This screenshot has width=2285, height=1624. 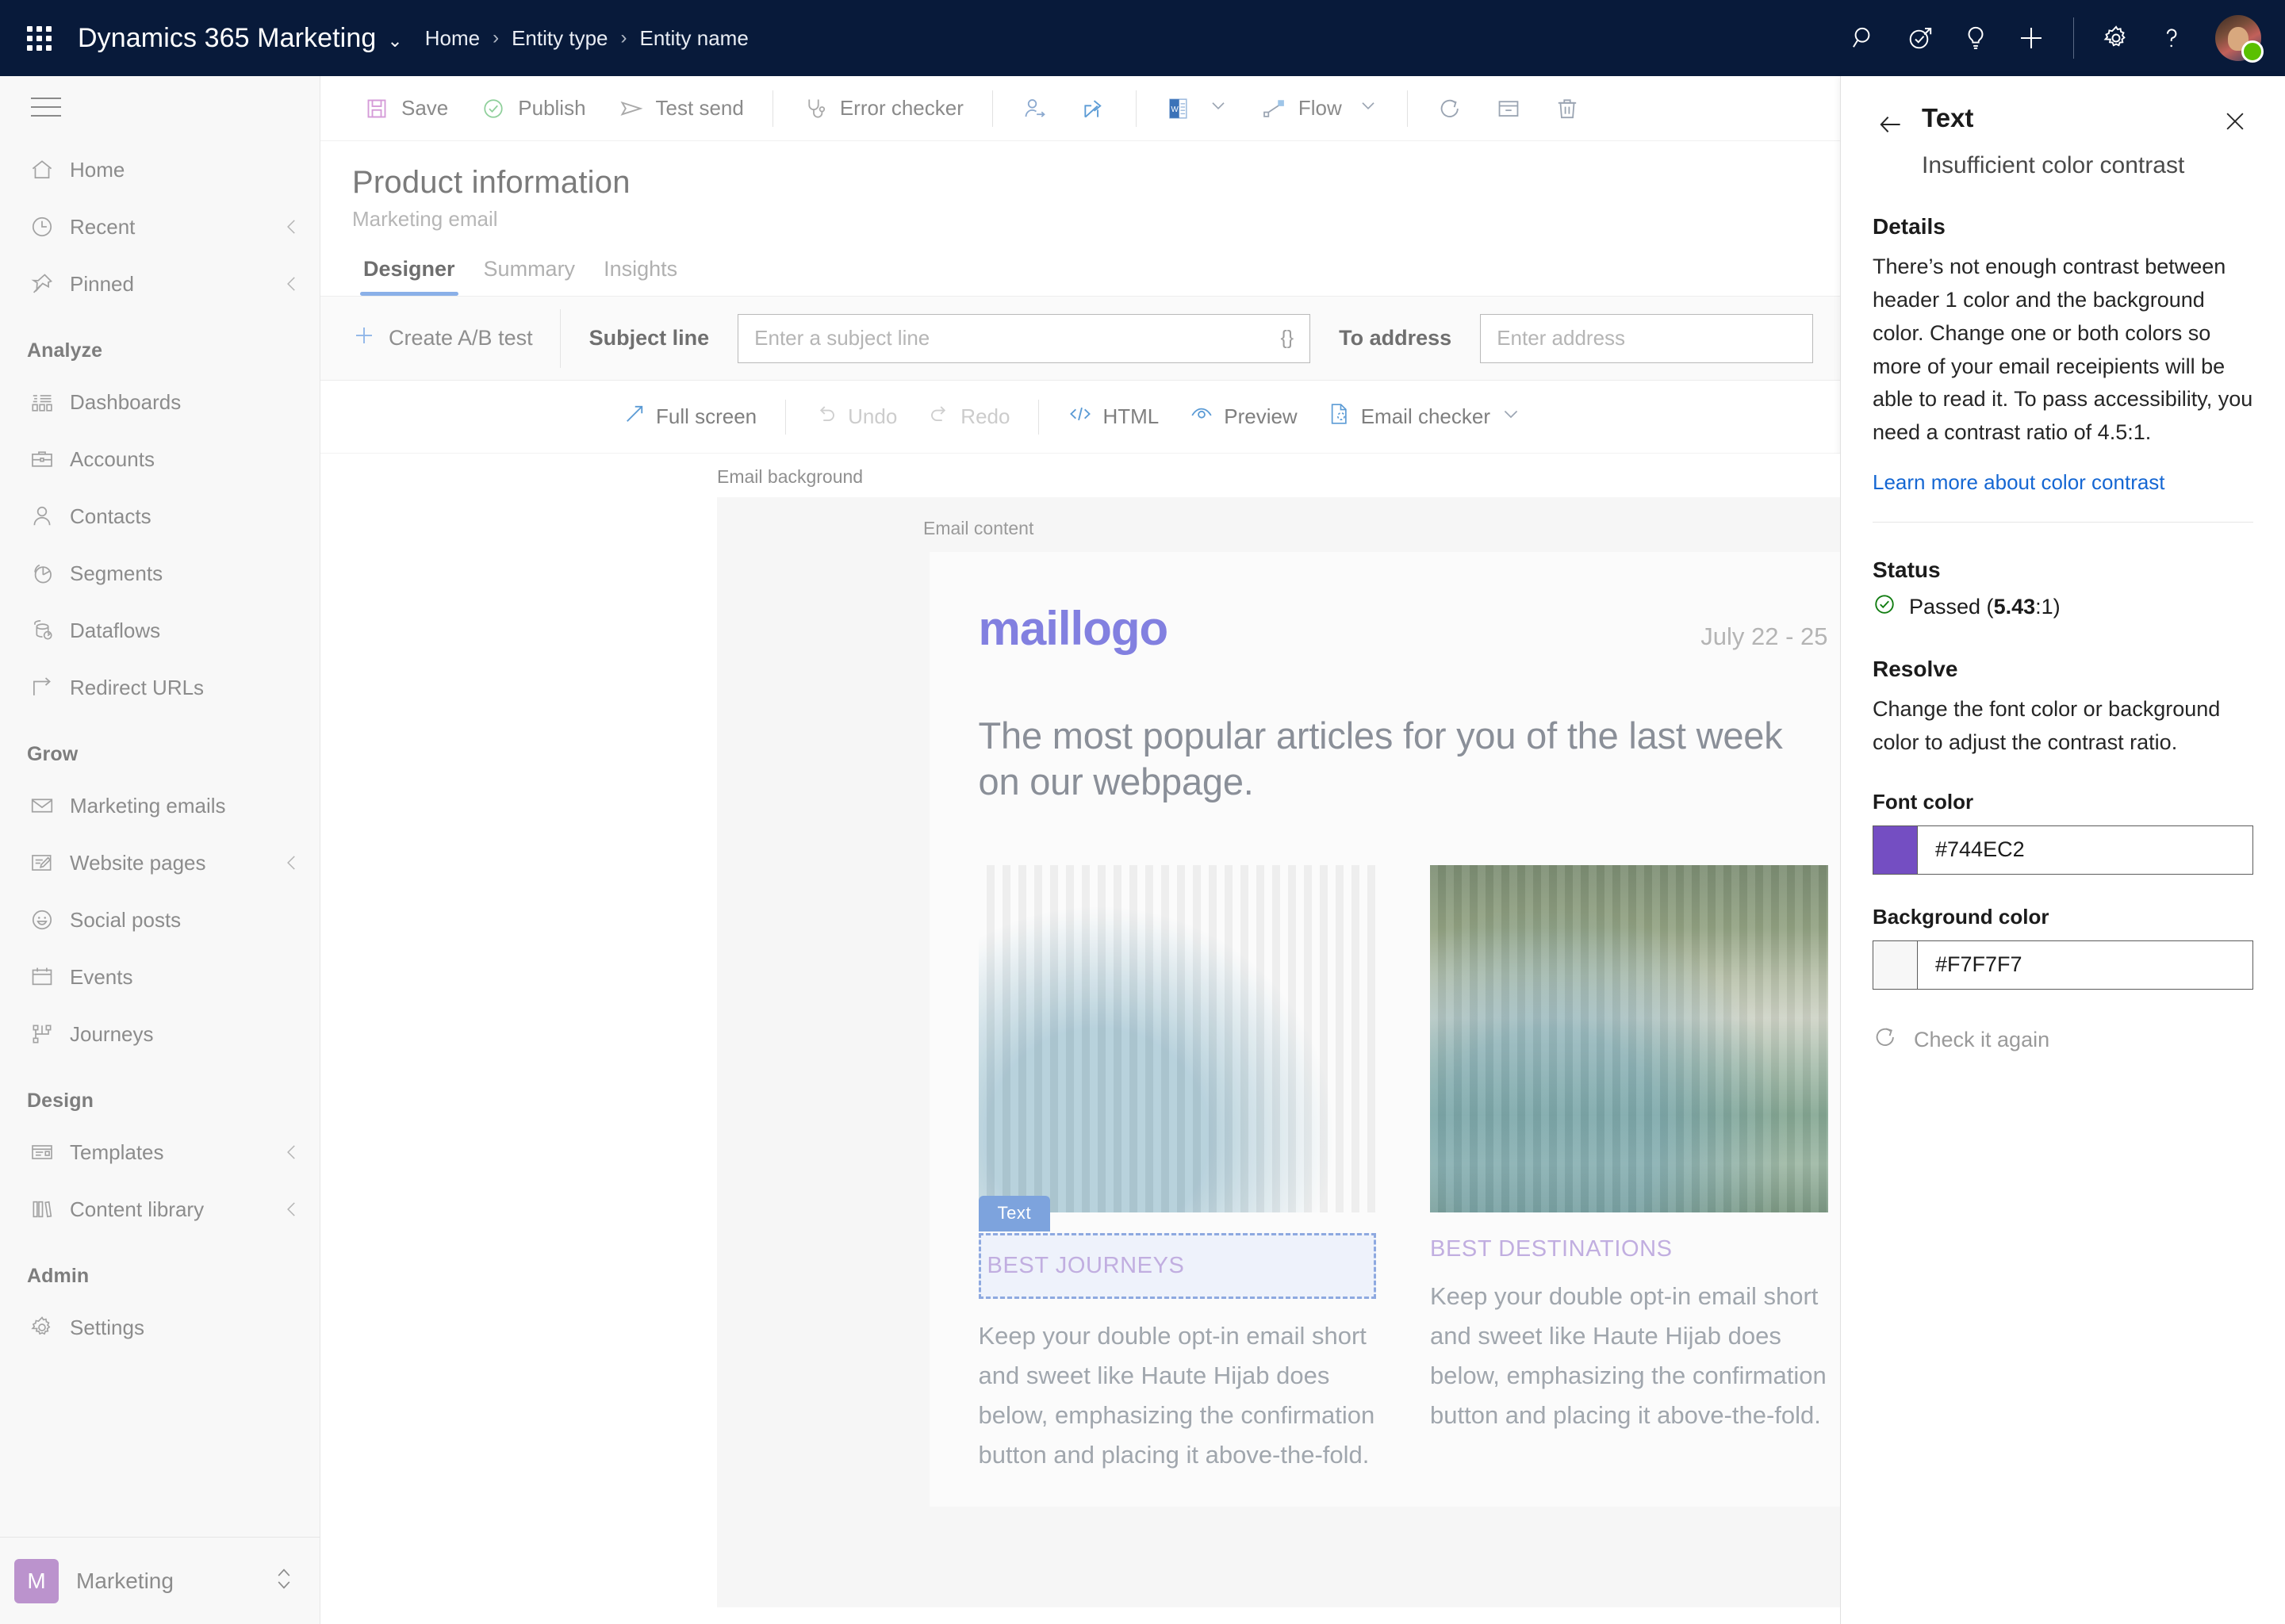 I want to click on email-checker-button: Email checker, so click(x=1425, y=417).